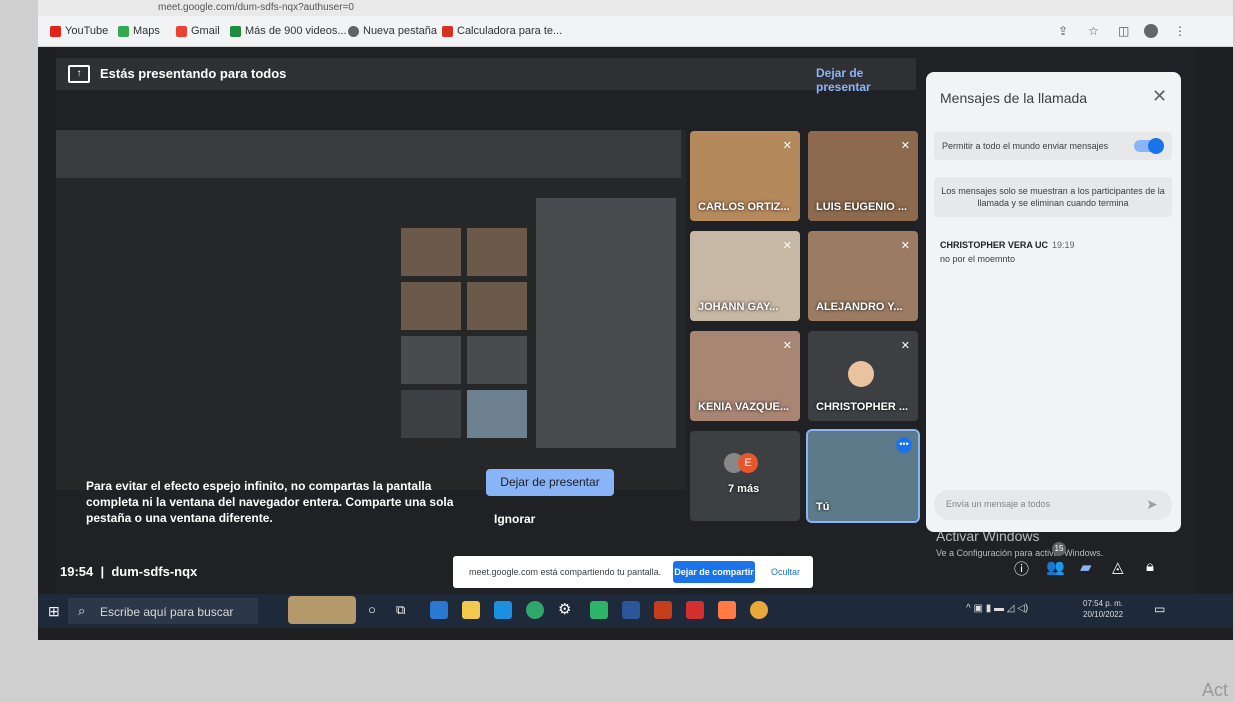 This screenshot has width=1235, height=702. I want to click on sidebar-icon: ◫, so click(1123, 31).